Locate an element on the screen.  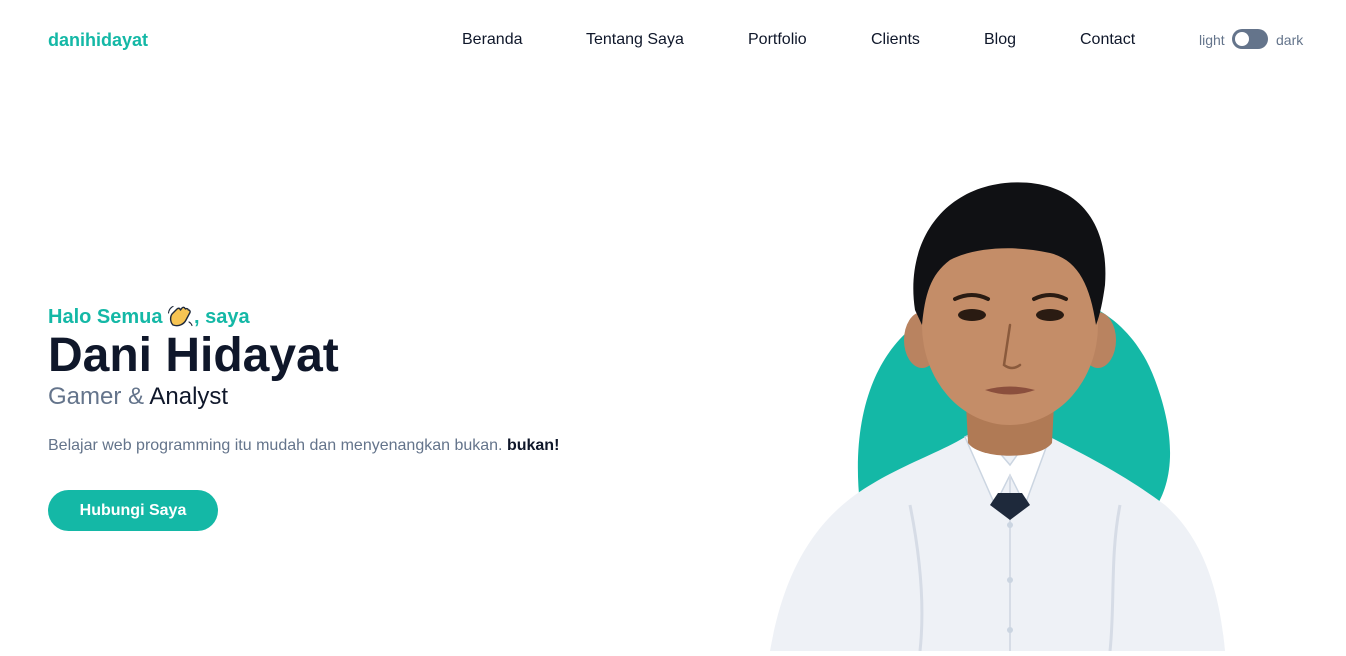
nav-link-portfolio: Portfolio is located at coordinates (777, 40).